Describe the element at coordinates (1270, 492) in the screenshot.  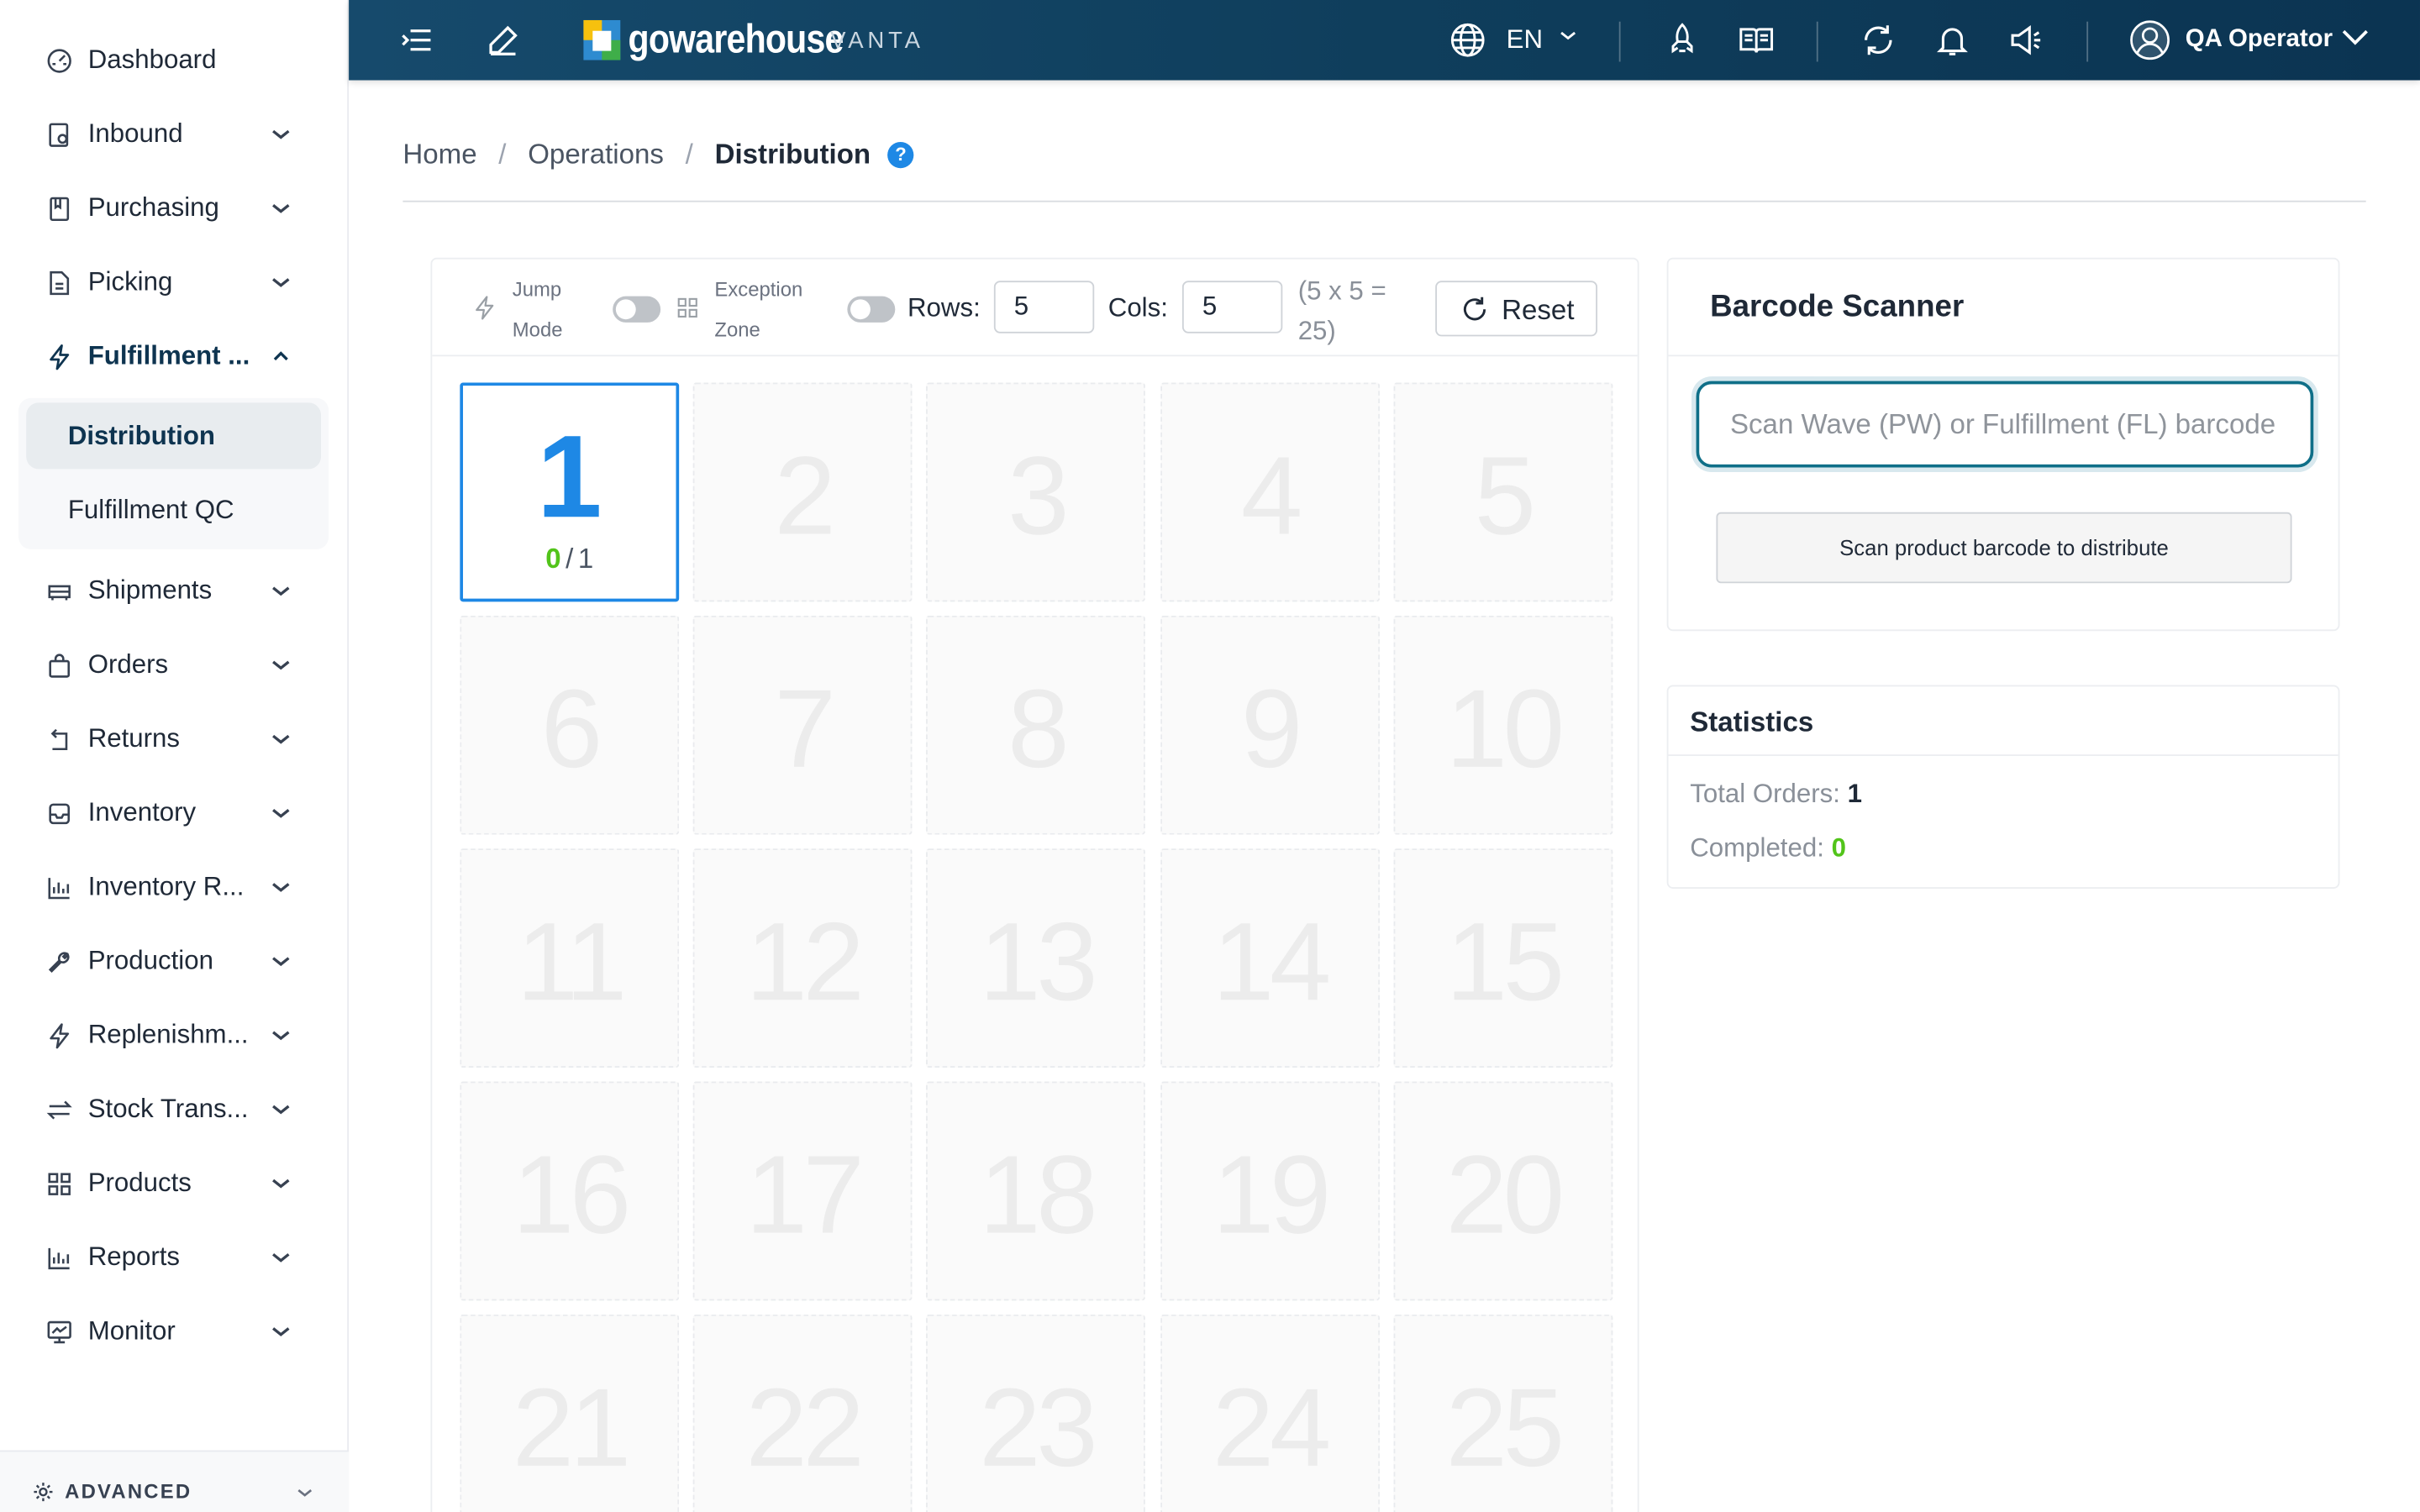
I see `grid-cell: 4` at that location.